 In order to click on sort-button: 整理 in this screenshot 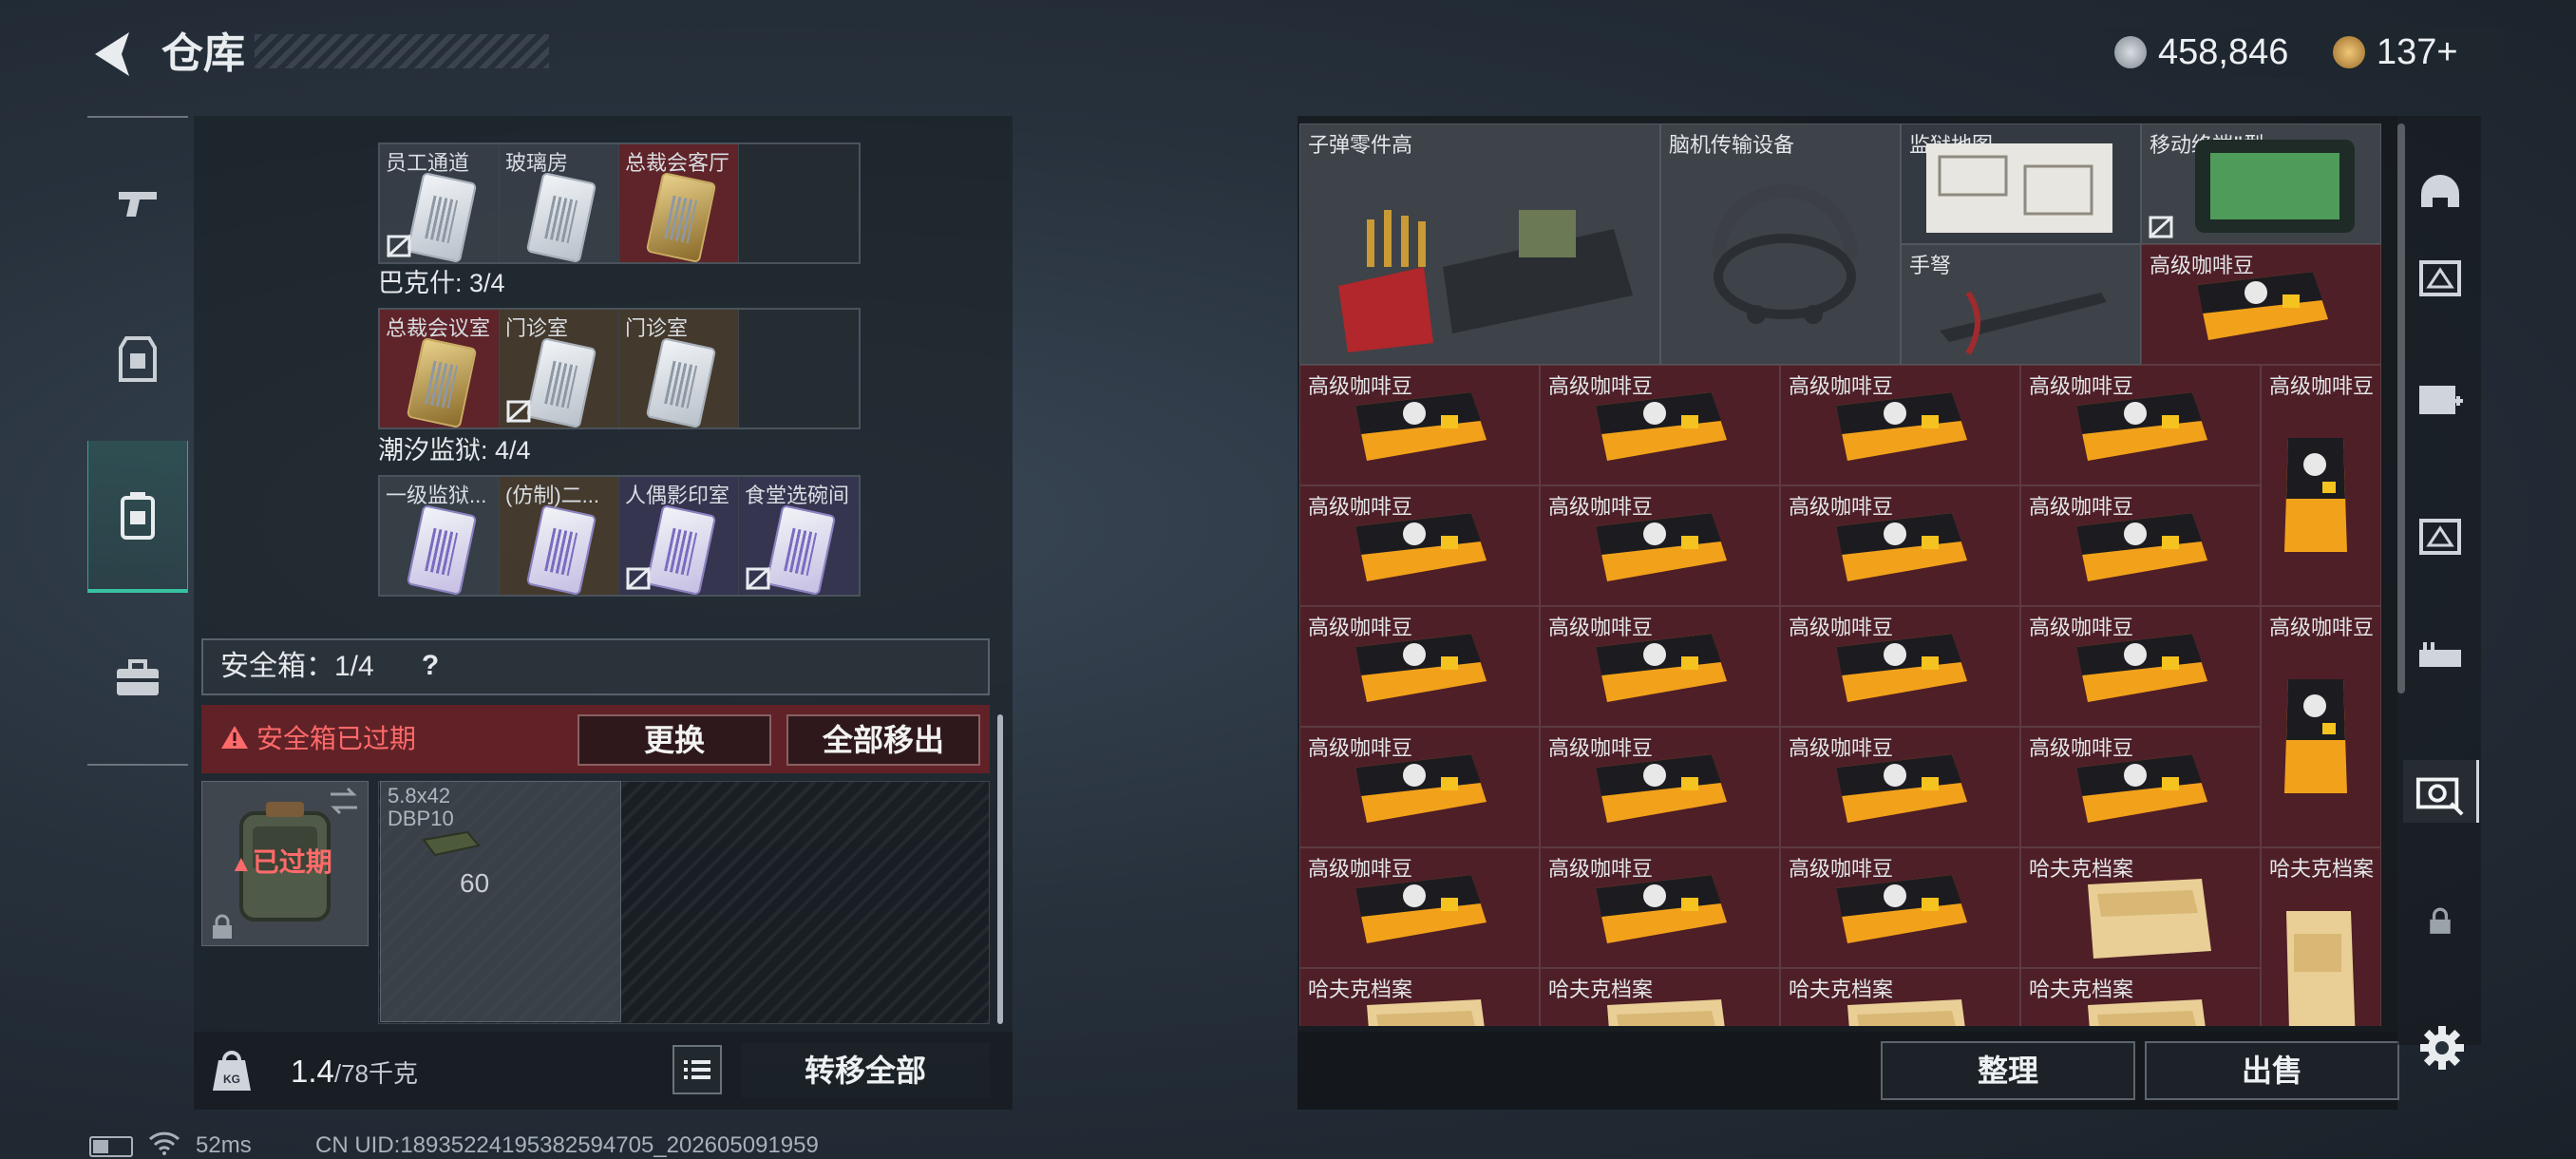, I will do `click(2008, 1070)`.